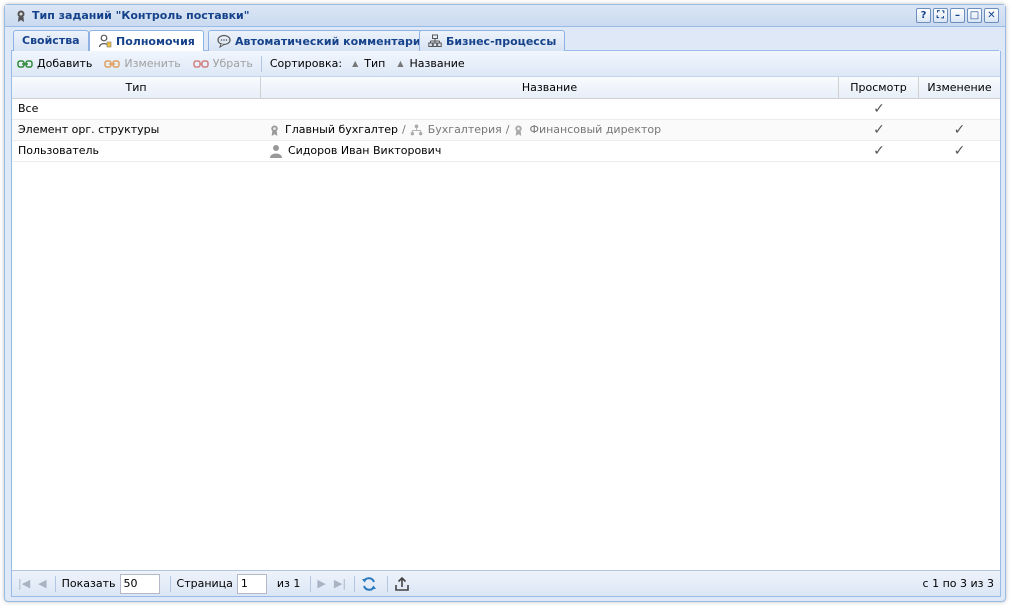 Image resolution: width=1012 pixels, height=608 pixels. What do you see at coordinates (136, 88) in the screenshot?
I see `column-header-type: Тип` at bounding box center [136, 88].